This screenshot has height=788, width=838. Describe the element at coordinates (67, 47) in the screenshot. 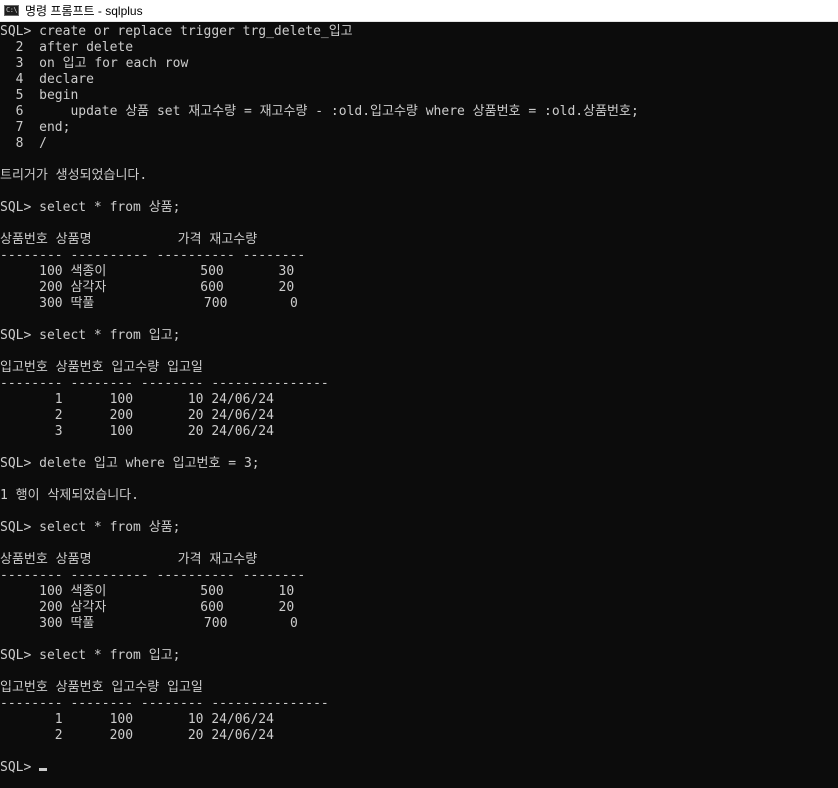

I see `console-line: 2 after delete` at that location.